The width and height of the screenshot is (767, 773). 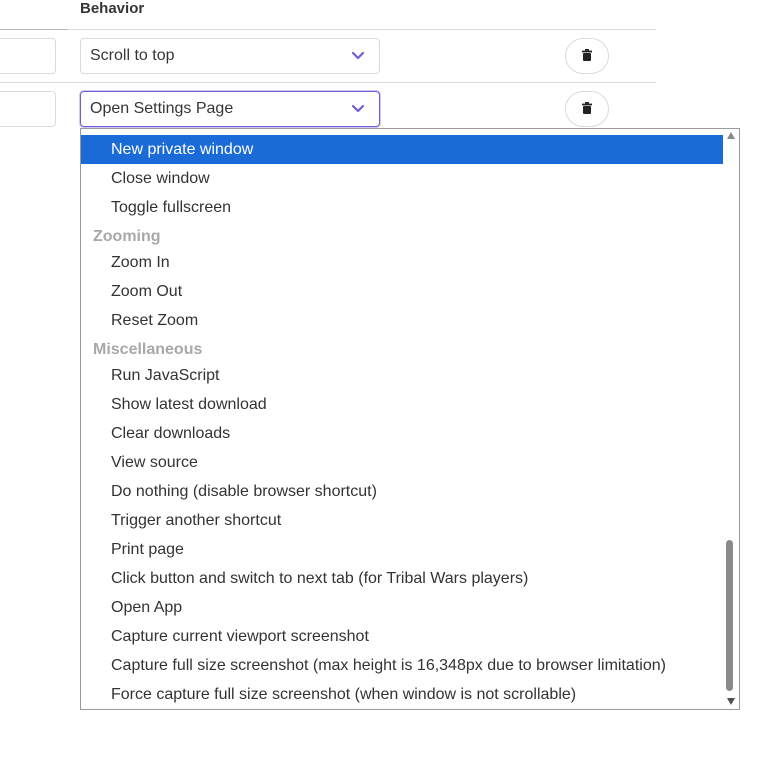 What do you see at coordinates (148, 349) in the screenshot?
I see `dropdown-group-miscellaneous: Miscellaneous` at bounding box center [148, 349].